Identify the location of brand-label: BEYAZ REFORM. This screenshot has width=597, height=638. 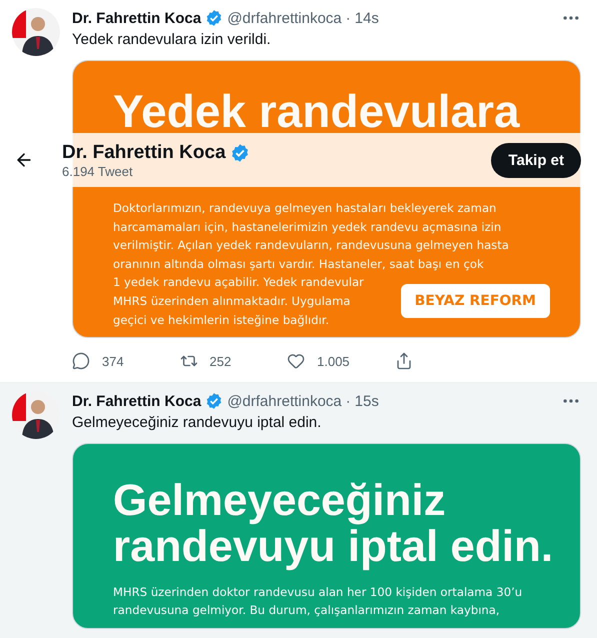
(475, 301).